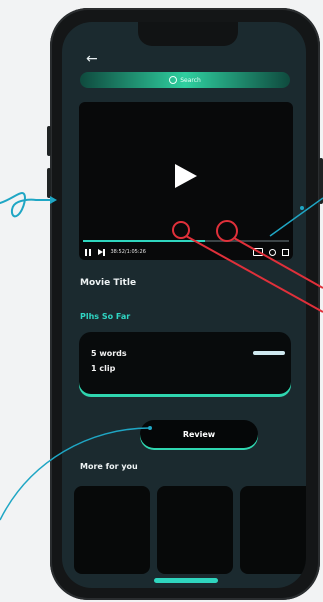 Image resolution: width=323 pixels, height=602 pixels. Describe the element at coordinates (101, 252) in the screenshot. I see `next-icon` at that location.